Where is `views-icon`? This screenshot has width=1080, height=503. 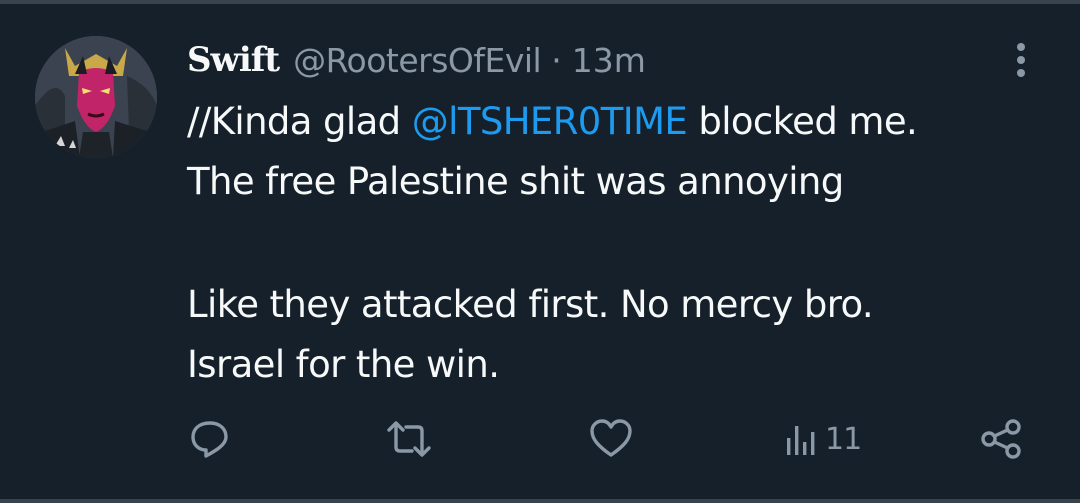
views-icon is located at coordinates (801, 440).